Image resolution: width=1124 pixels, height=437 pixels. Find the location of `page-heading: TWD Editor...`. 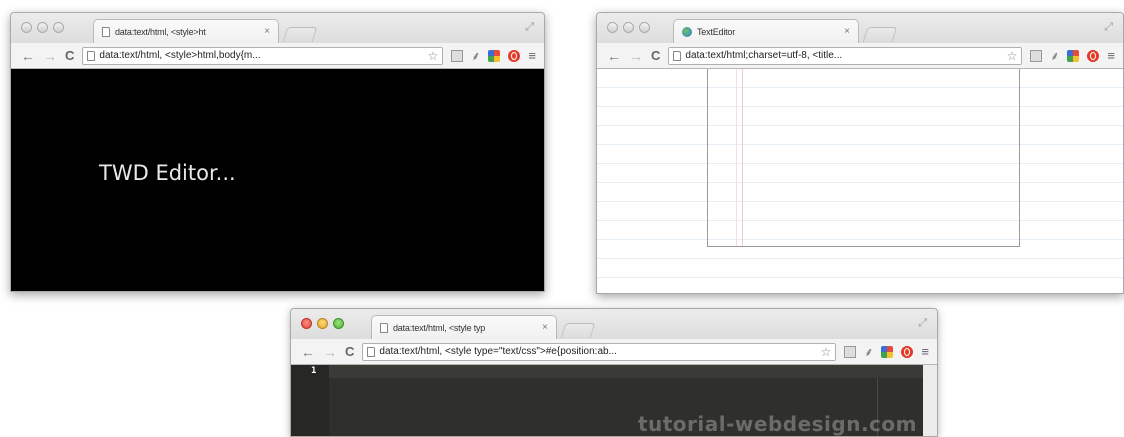

page-heading: TWD Editor... is located at coordinates (167, 173).